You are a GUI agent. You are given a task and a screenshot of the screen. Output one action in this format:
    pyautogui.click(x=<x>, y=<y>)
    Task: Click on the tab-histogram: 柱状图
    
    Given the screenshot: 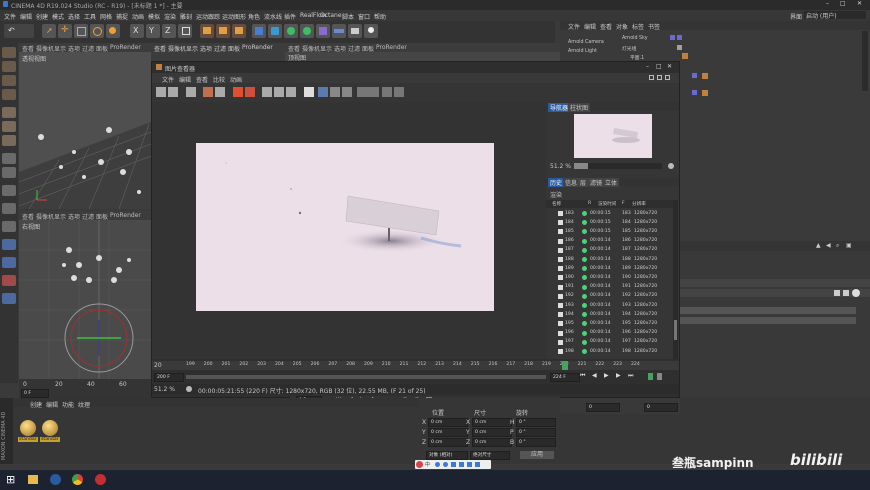 What is the action you would take?
    pyautogui.click(x=579, y=107)
    